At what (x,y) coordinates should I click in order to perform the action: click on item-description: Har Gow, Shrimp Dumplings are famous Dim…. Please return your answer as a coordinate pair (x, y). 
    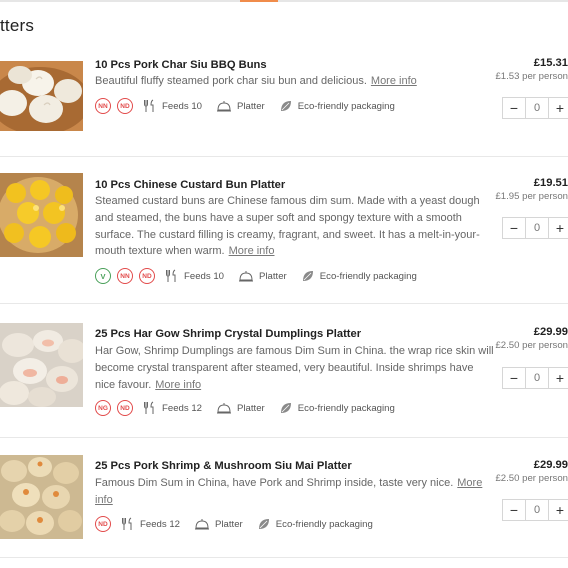
    Looking at the image, I should click on (294, 368).